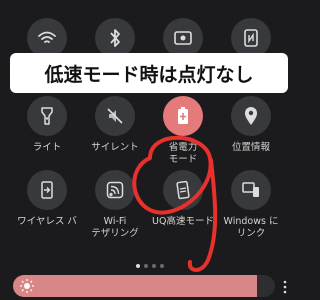 The height and width of the screenshot is (300, 320). What do you see at coordinates (135, 286) in the screenshot?
I see `brightness-fill` at bounding box center [135, 286].